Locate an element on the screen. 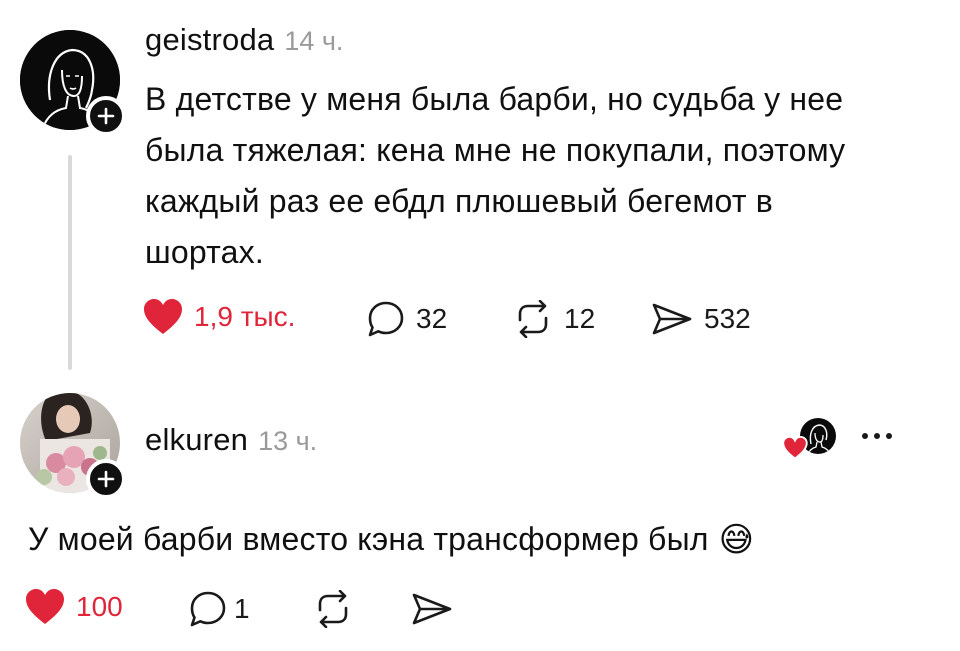 The height and width of the screenshot is (651, 960). reply-like-button: 100 is located at coordinates (73, 607).